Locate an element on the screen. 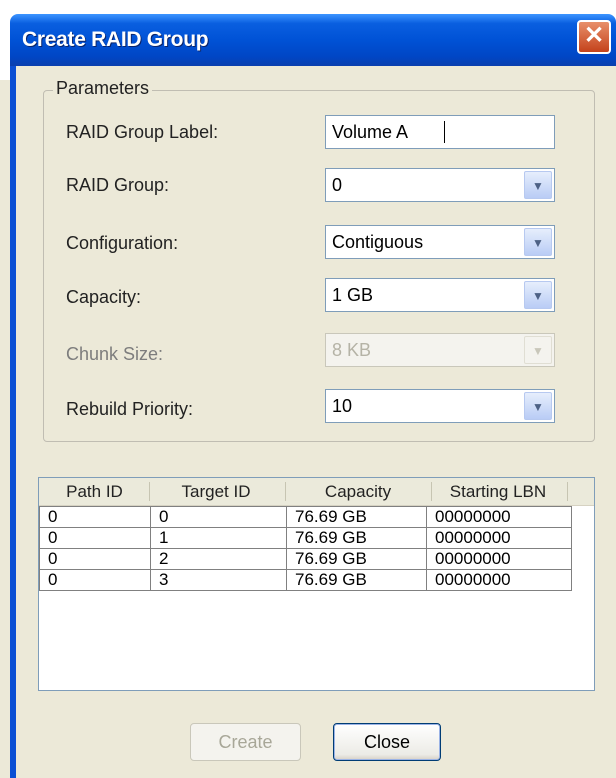 Image resolution: width=616 pixels, height=778 pixels. raid-group-label-value: Volume A is located at coordinates (370, 132).